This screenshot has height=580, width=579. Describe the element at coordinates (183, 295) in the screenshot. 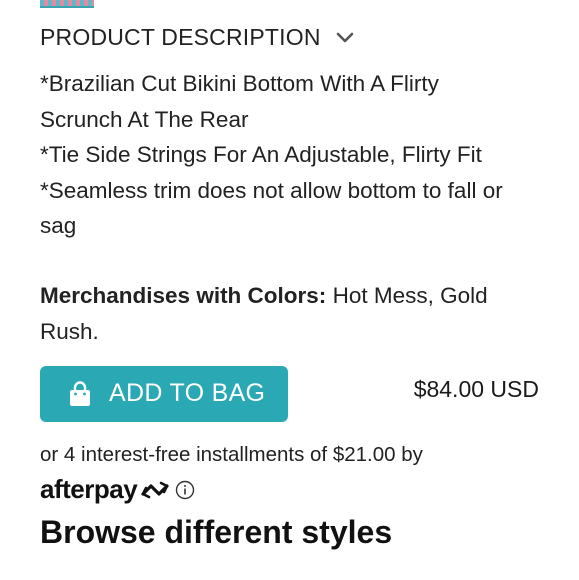

I see `colors-label: Merchandises with Colors:` at that location.